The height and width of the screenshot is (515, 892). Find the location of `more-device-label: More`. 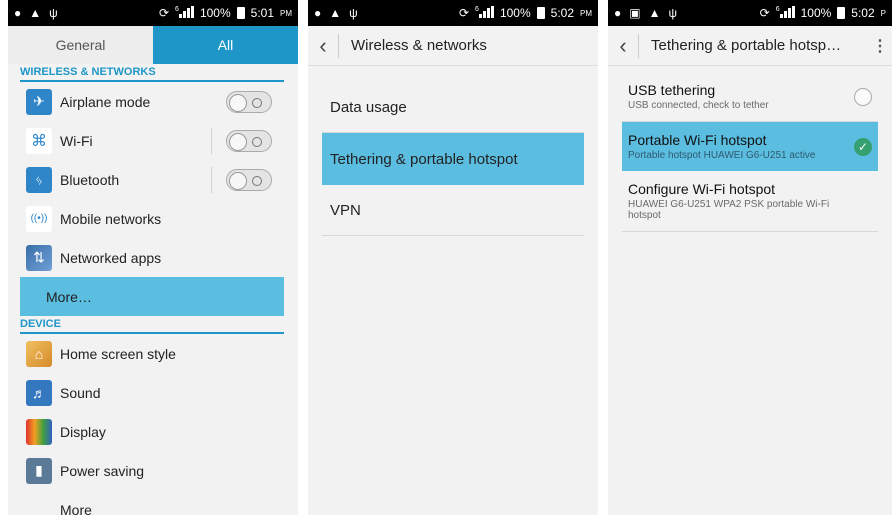

more-device-label: More is located at coordinates (76, 508).